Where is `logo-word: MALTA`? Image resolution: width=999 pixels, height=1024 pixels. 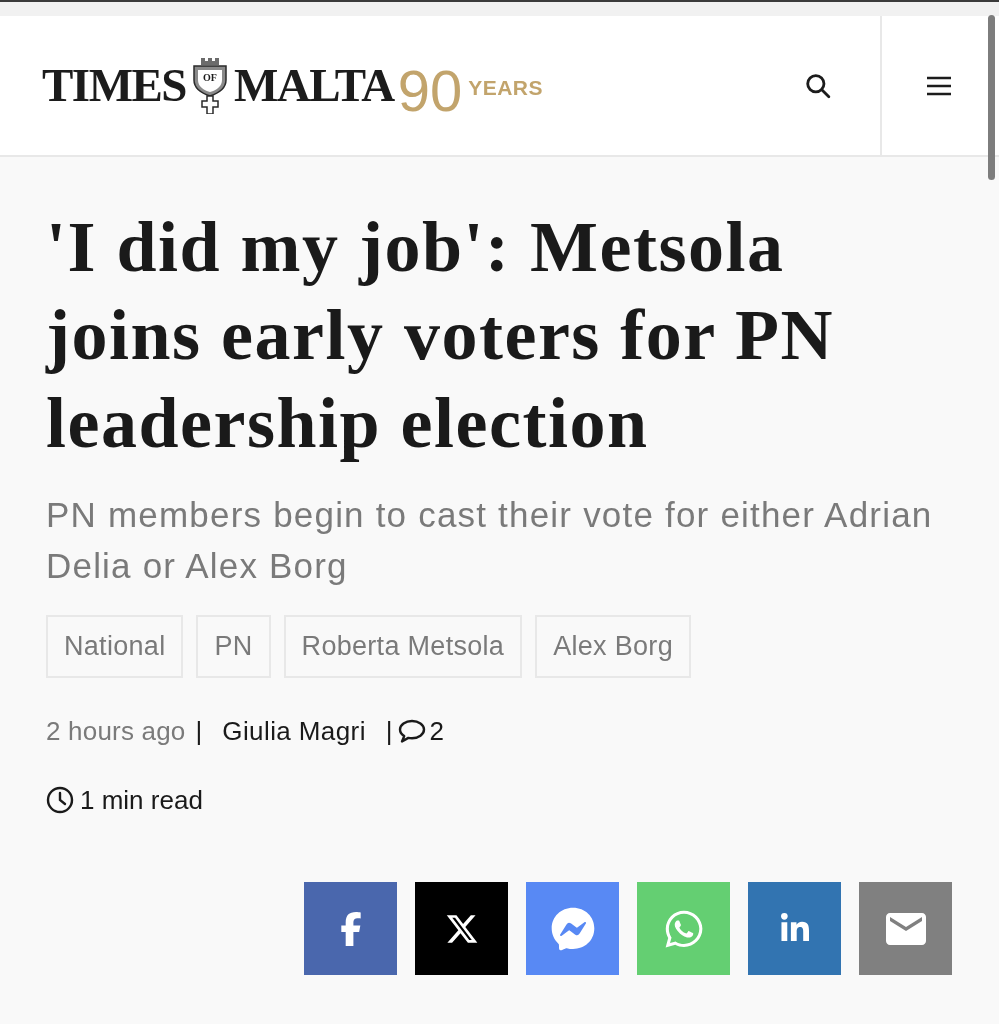
logo-word: MALTA is located at coordinates (314, 85).